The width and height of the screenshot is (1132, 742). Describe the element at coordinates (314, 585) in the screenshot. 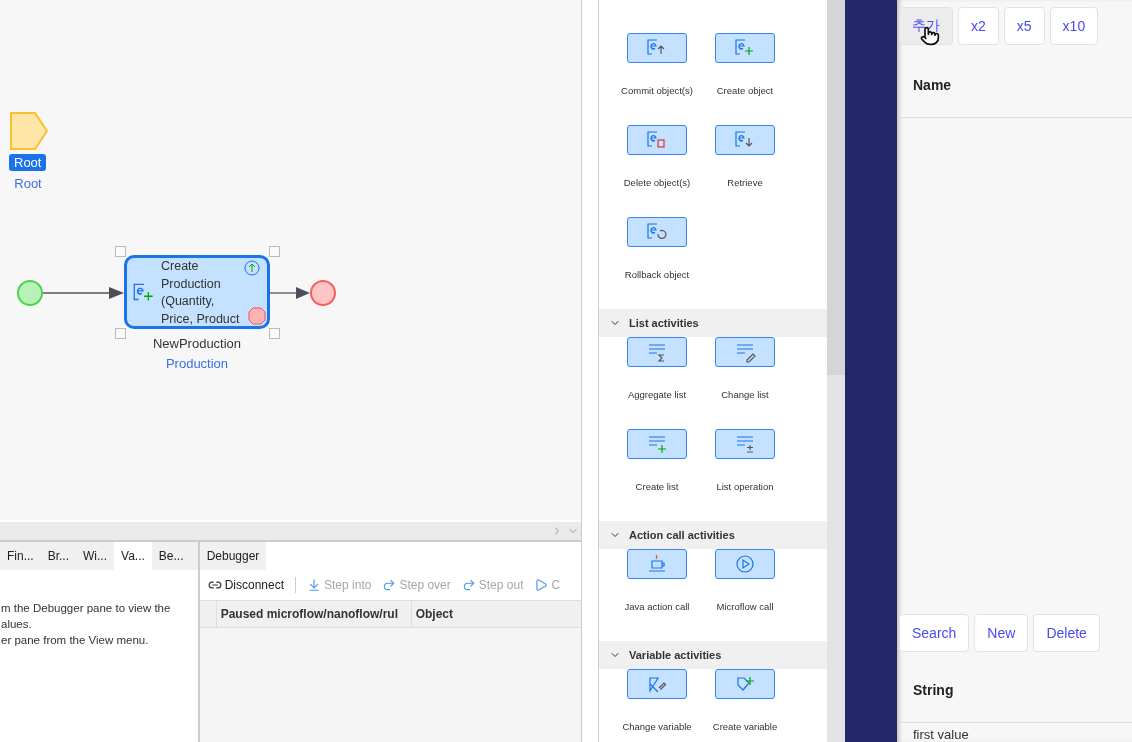

I see `arrow-down-icon` at that location.